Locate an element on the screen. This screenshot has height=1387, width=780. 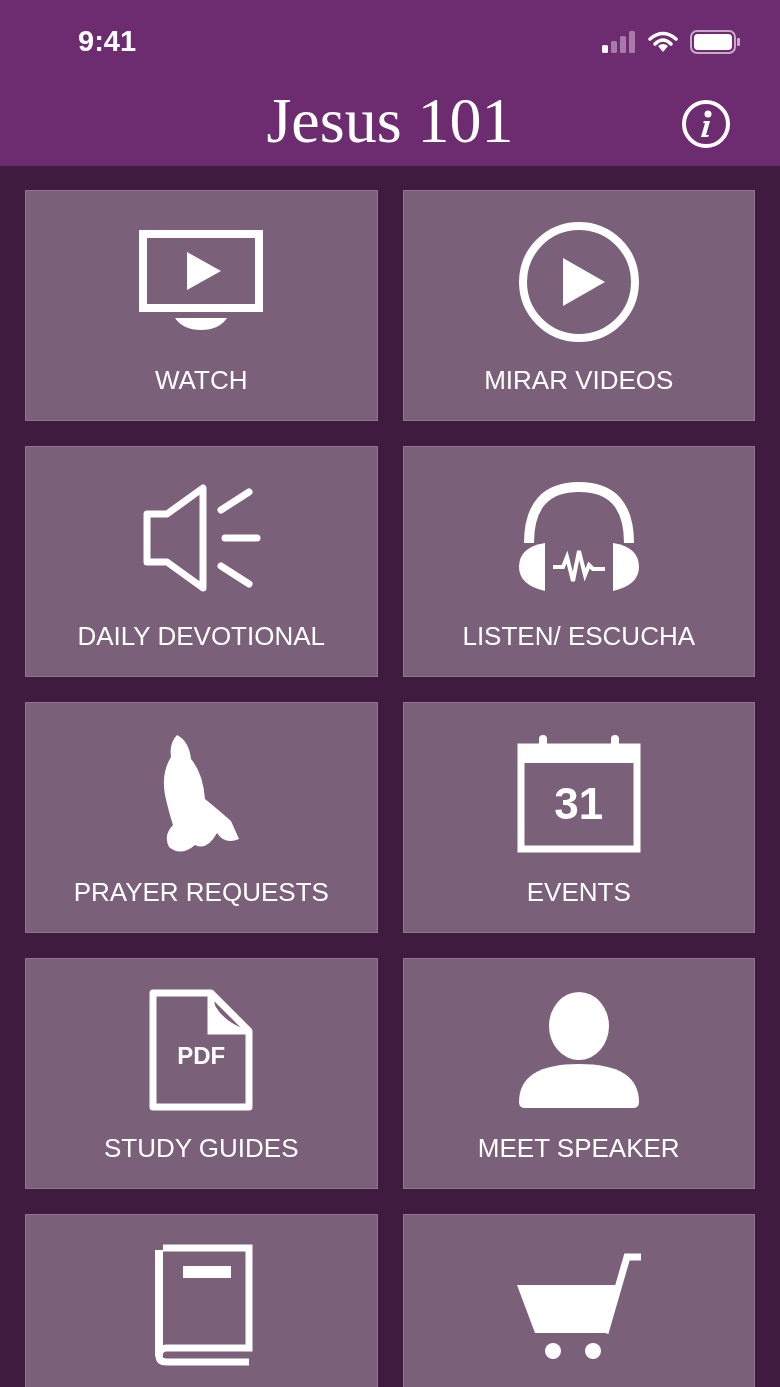
status-time: 9:41 is located at coordinates (107, 42).